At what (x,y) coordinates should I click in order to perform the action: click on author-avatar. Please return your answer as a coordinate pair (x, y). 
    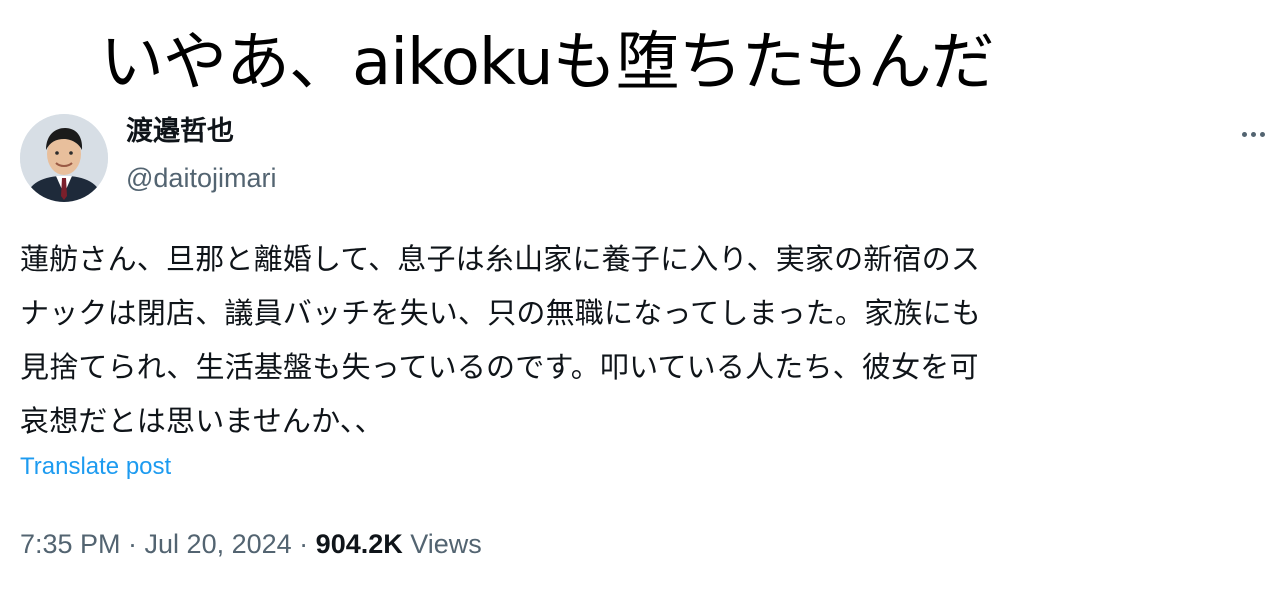
    Looking at the image, I should click on (64, 158).